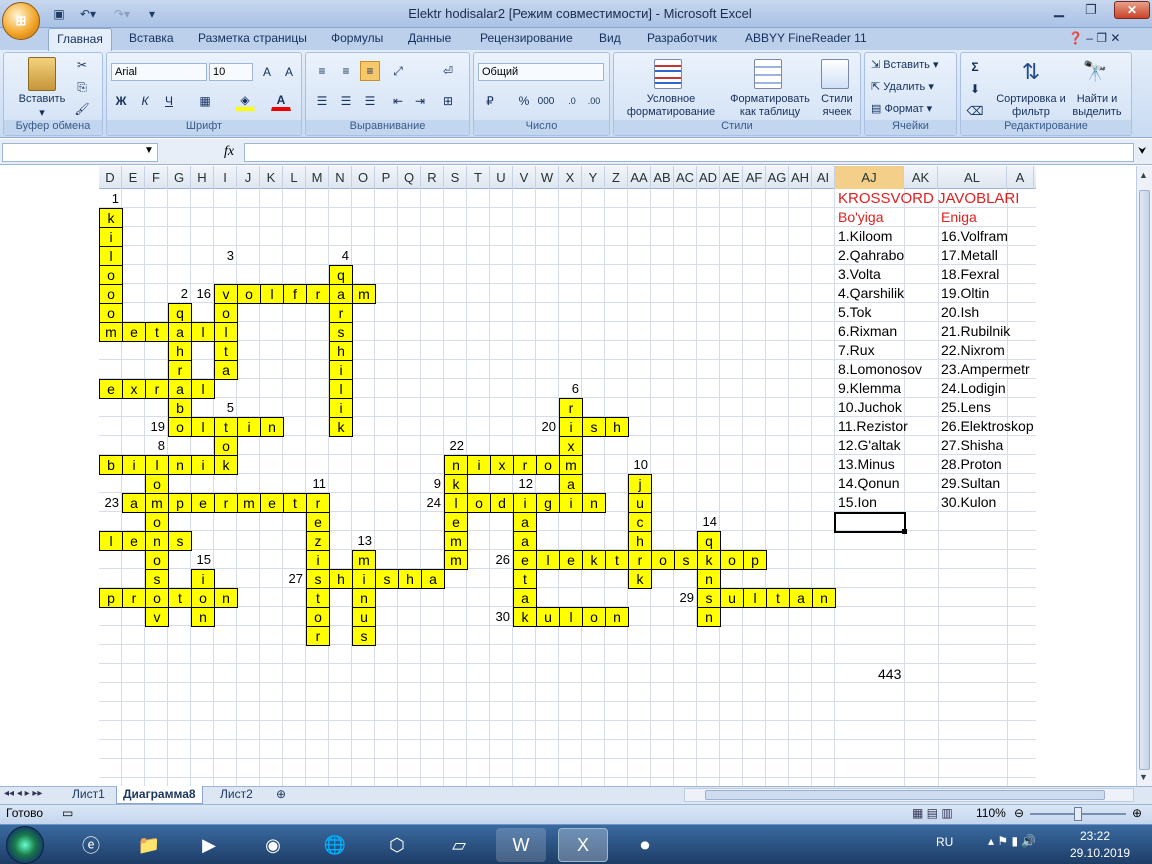  Describe the element at coordinates (225, 177) in the screenshot. I see `column-header: I` at that location.